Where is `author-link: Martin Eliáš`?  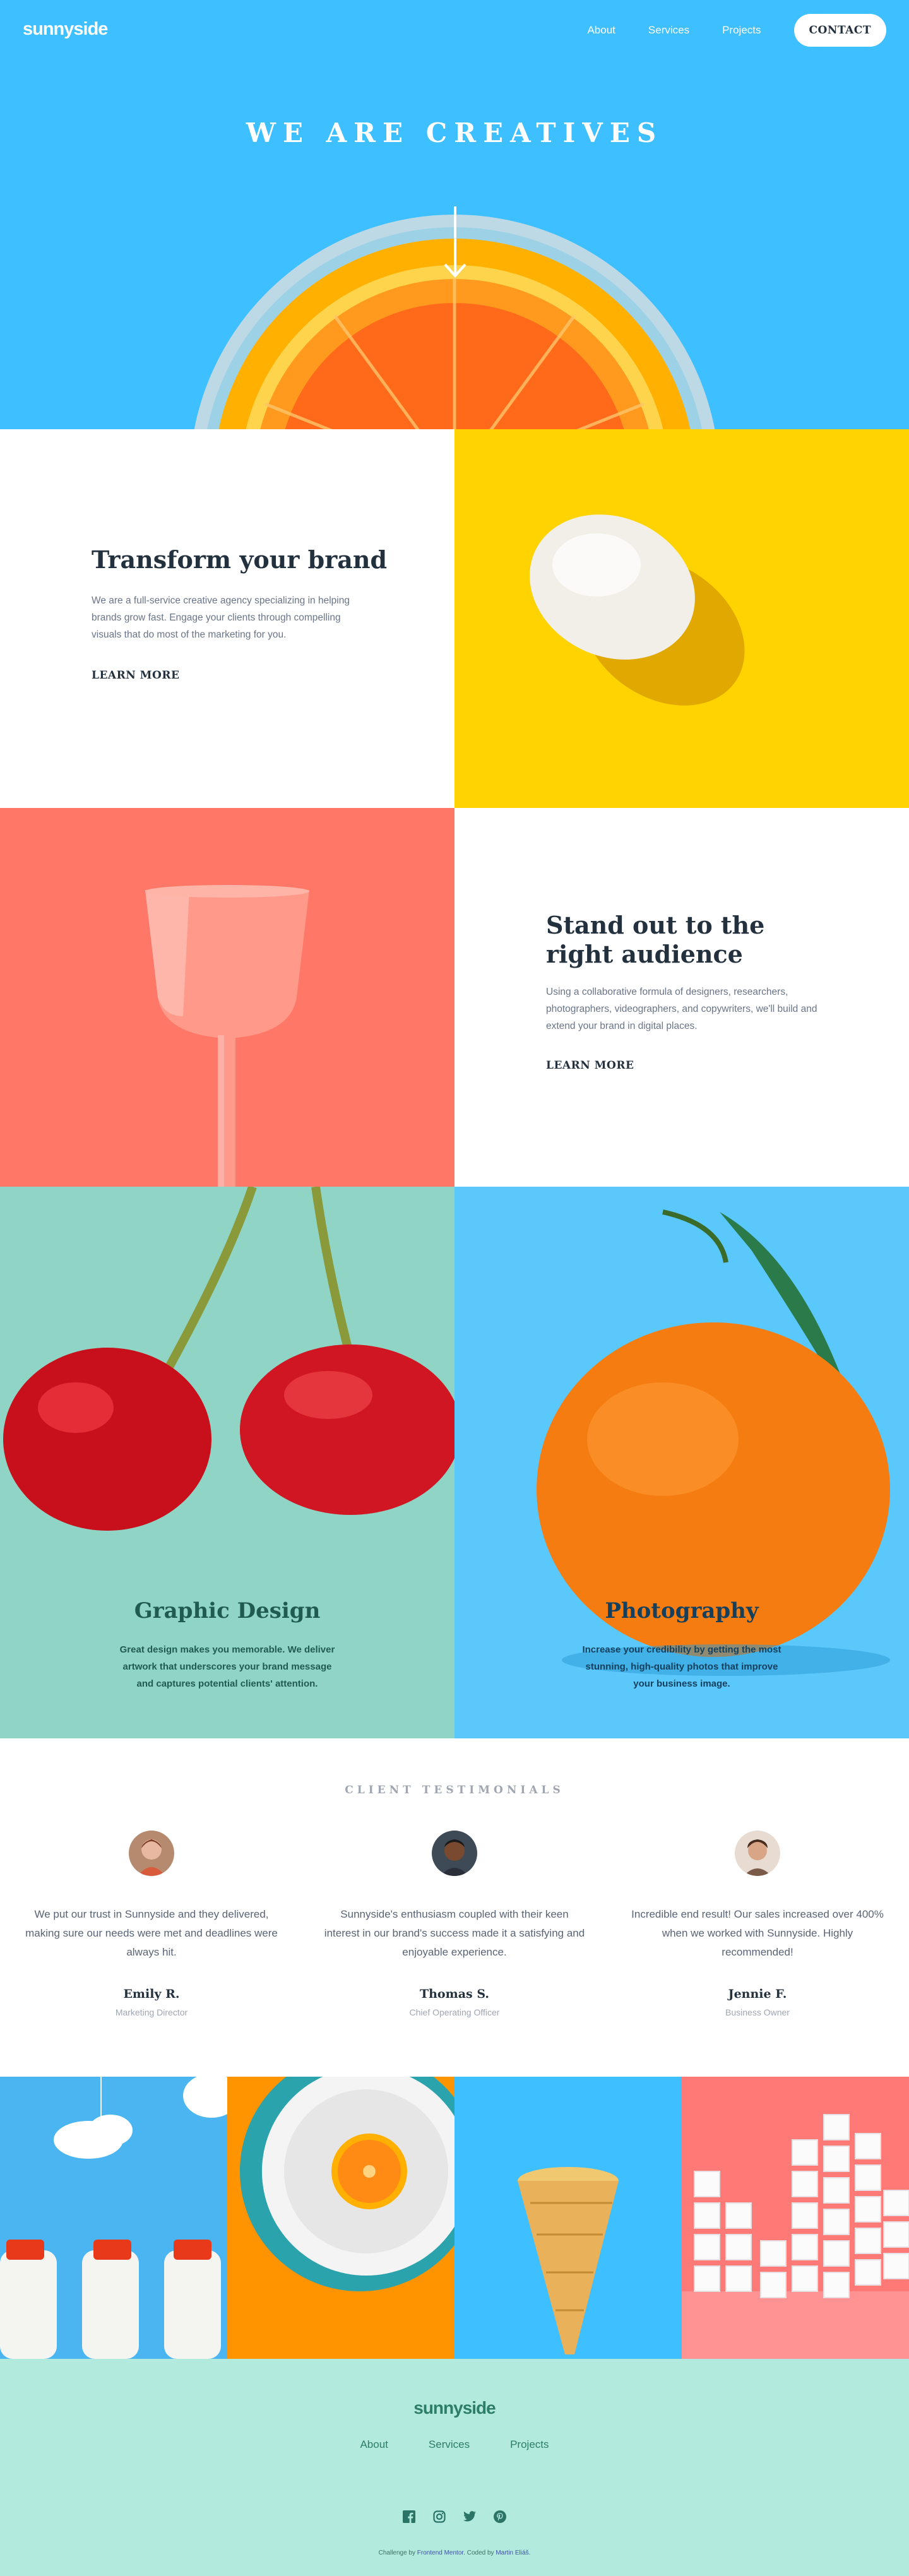
author-link: Martin Eliáš is located at coordinates (512, 2553).